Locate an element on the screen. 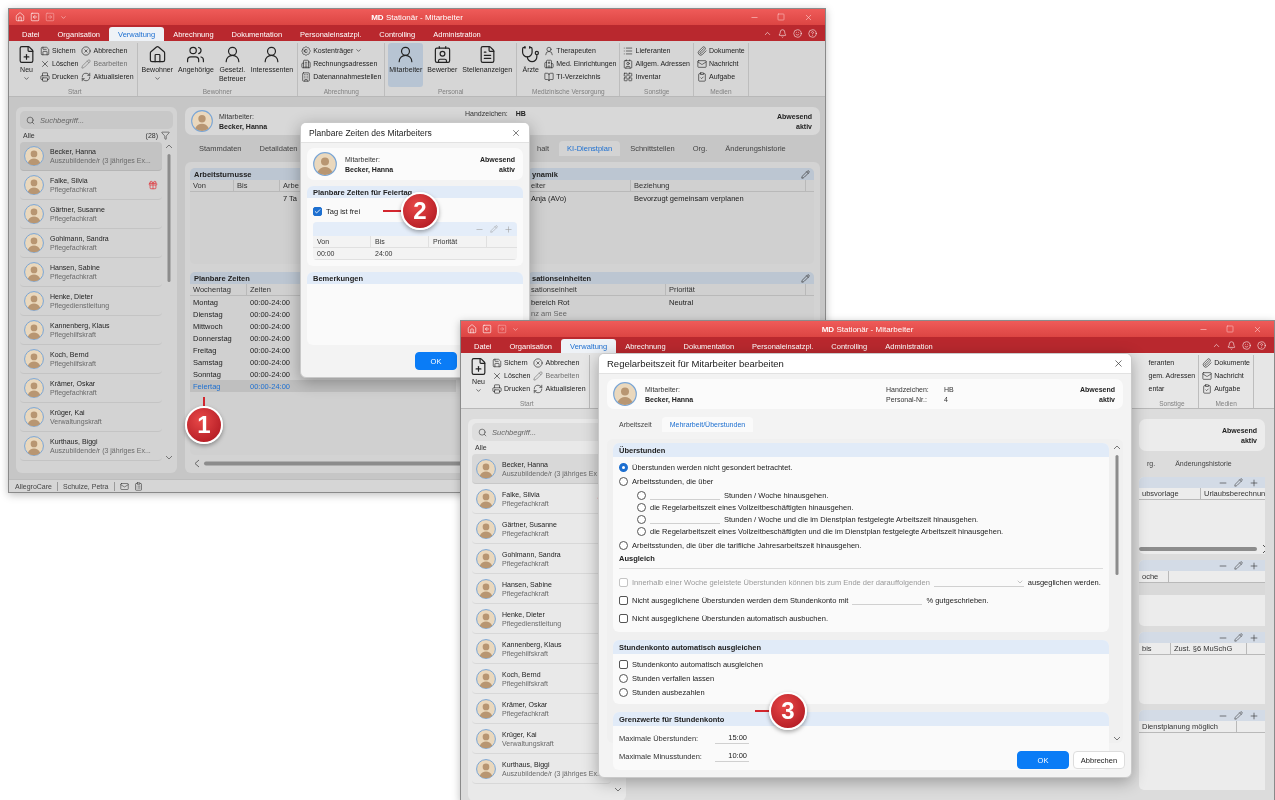 The height and width of the screenshot is (800, 1275). dialog-title: Planbare Zeiten des Mitarbeiters is located at coordinates (371, 132).